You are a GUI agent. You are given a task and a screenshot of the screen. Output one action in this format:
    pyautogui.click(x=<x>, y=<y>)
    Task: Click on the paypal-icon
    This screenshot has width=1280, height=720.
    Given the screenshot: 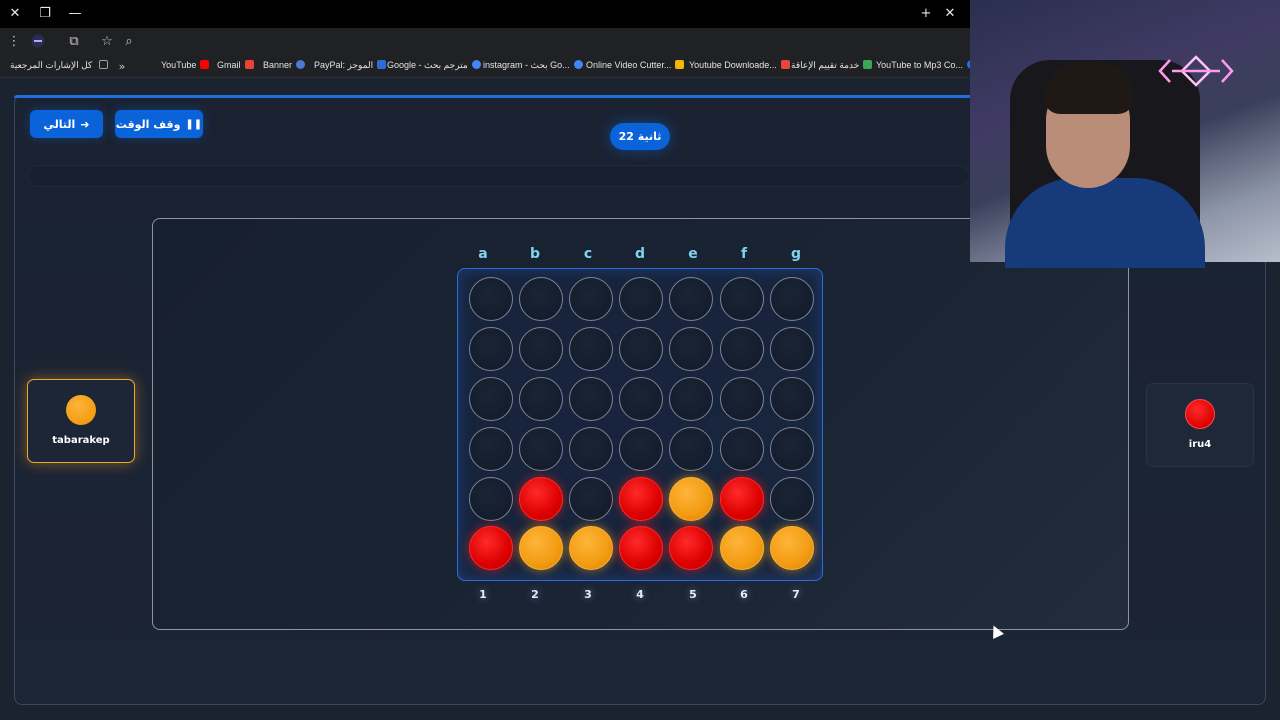 What is the action you would take?
    pyautogui.click(x=382, y=64)
    